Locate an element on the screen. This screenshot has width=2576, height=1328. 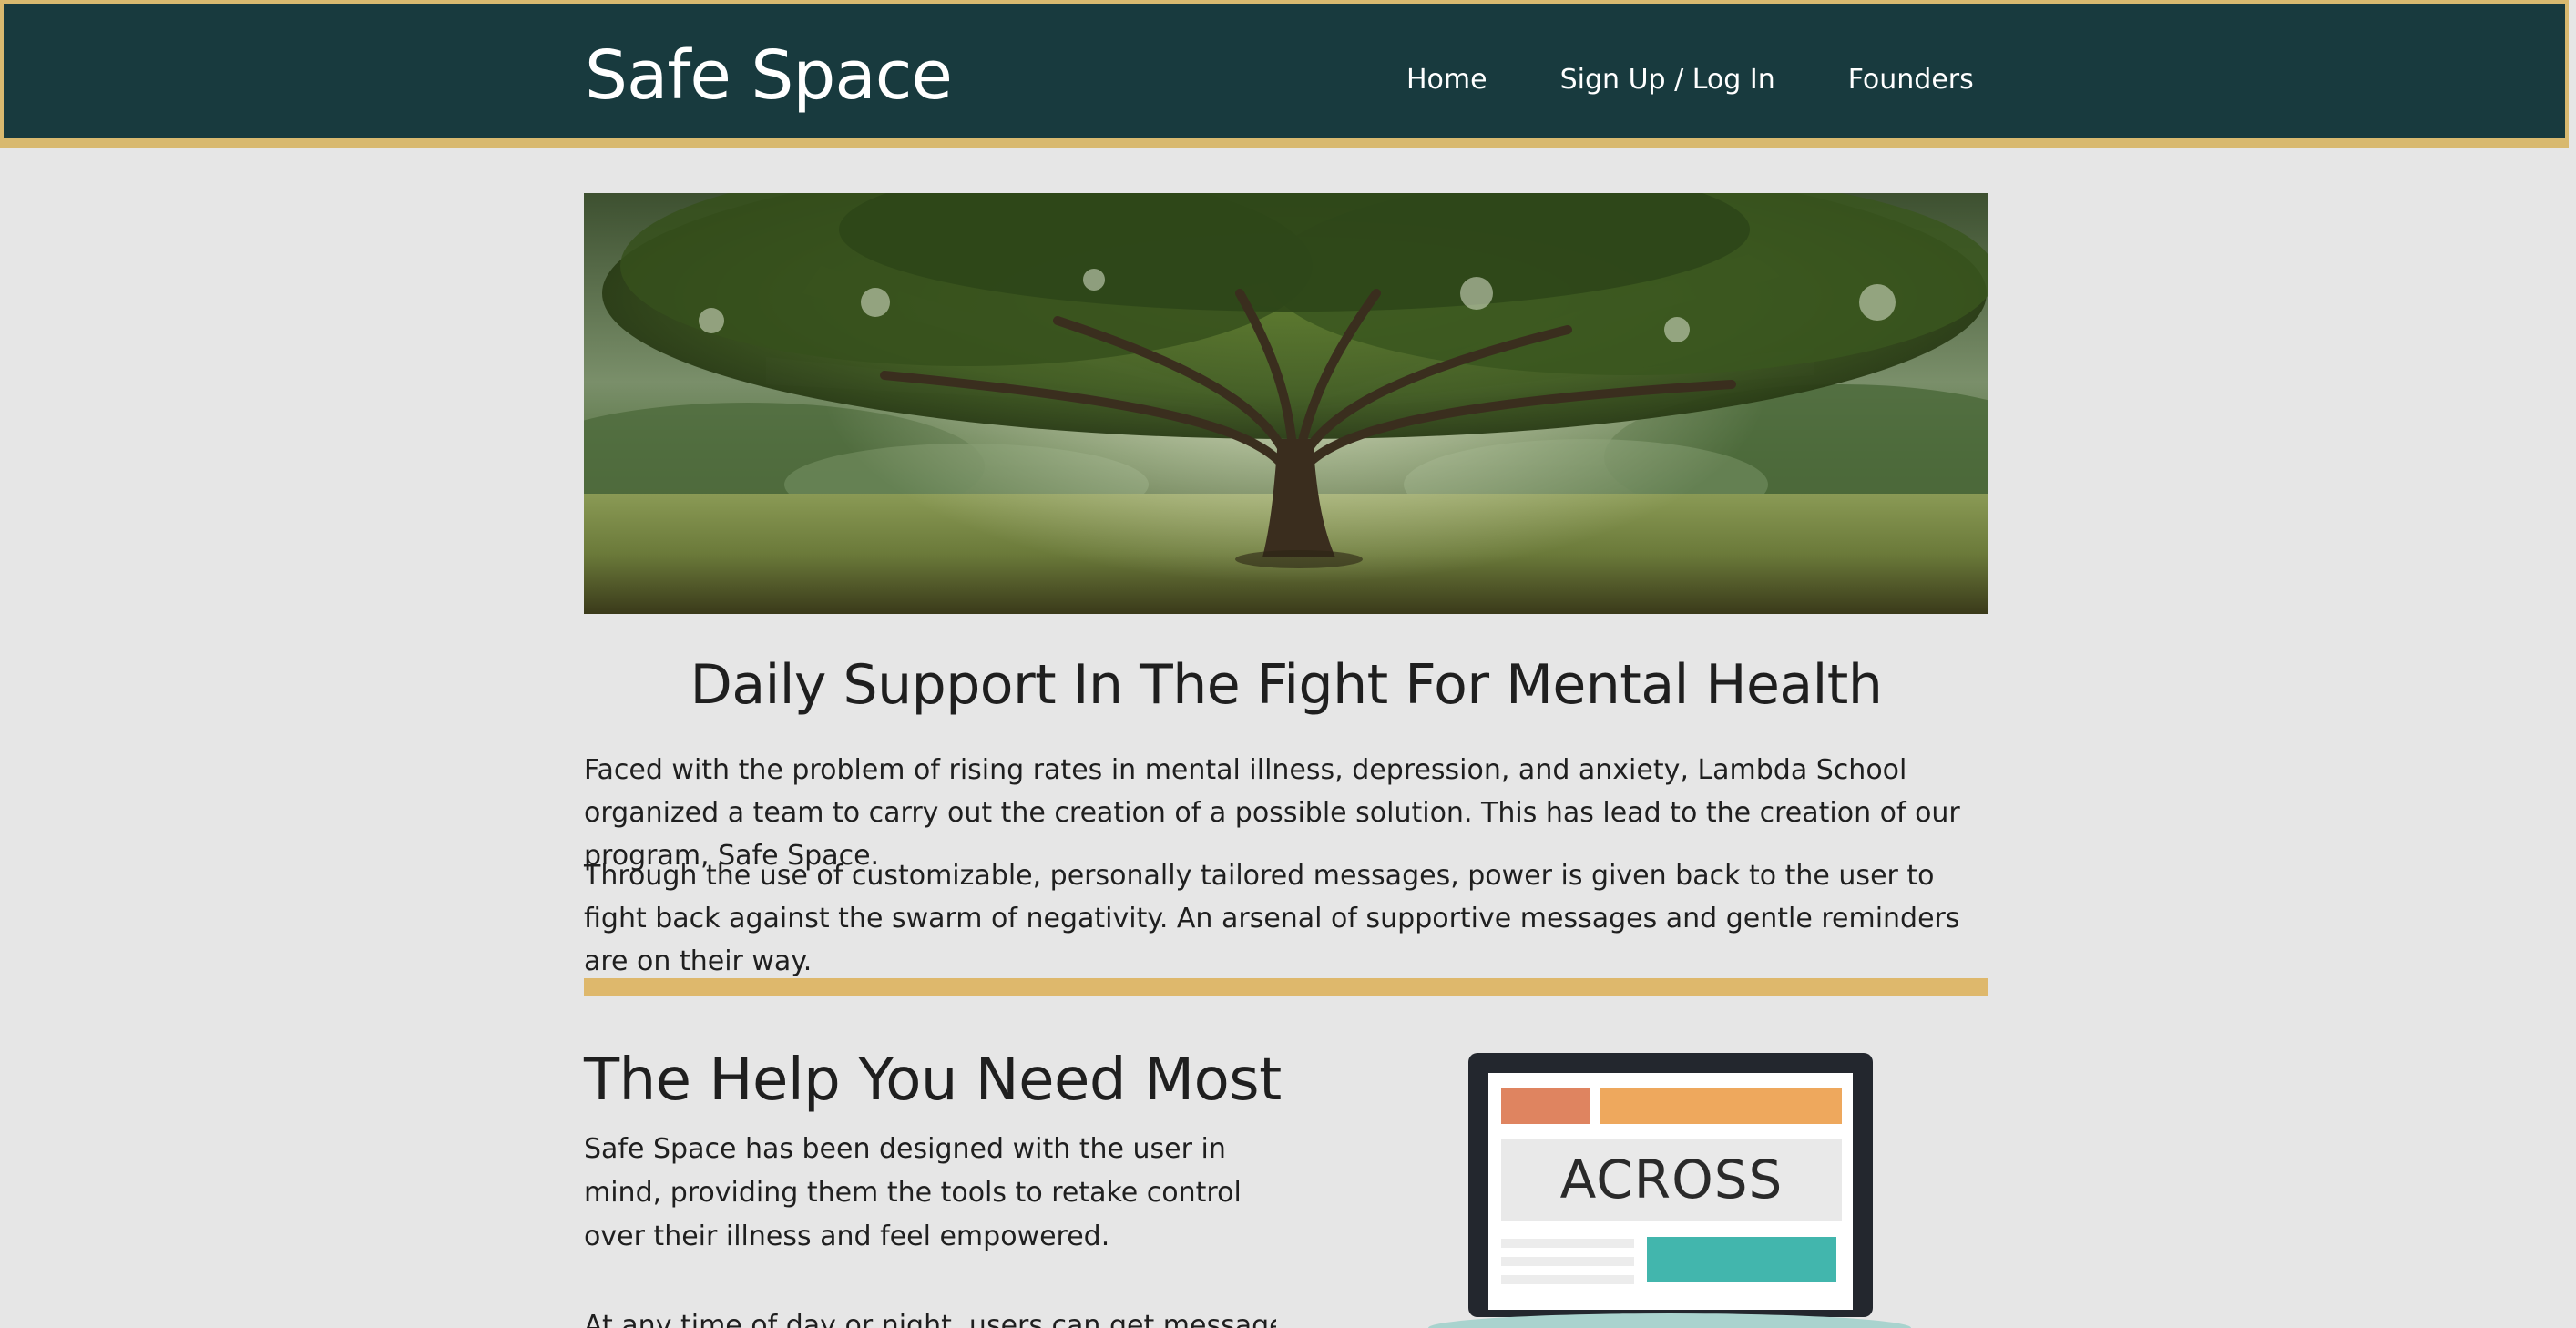
main-nav: Home Sign Up / Log In Founders is located at coordinates (1690, 79).